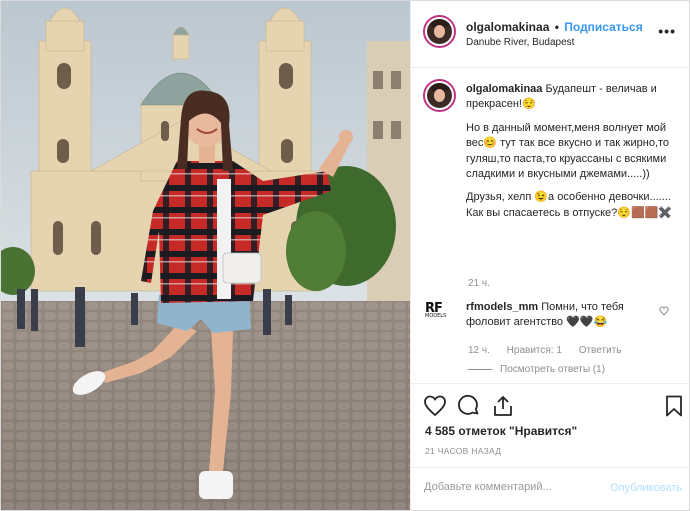 This screenshot has height=511, width=690. What do you see at coordinates (667, 31) in the screenshot?
I see `more-options-icon: •••` at bounding box center [667, 31].